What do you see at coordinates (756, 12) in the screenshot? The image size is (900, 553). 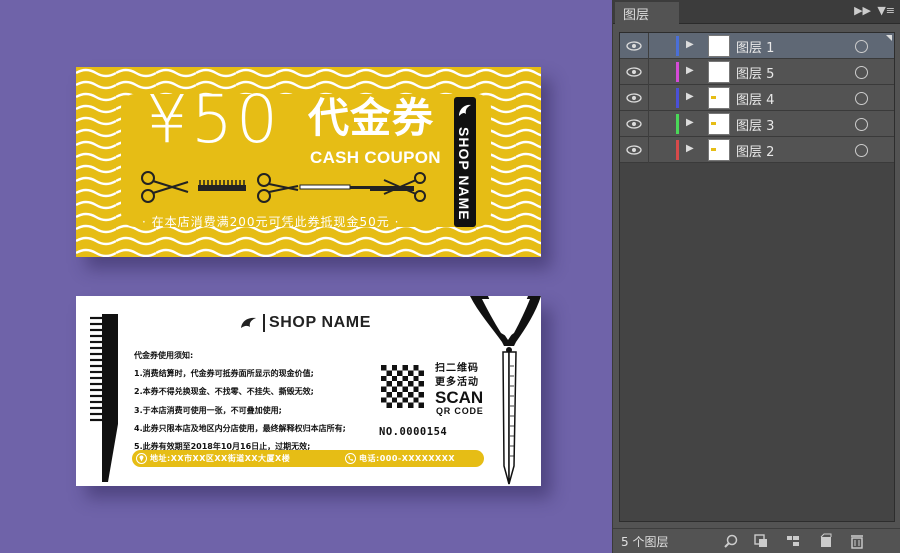 I see `panel-tab-bar: 图层 ▶▶ ▼≡` at bounding box center [756, 12].